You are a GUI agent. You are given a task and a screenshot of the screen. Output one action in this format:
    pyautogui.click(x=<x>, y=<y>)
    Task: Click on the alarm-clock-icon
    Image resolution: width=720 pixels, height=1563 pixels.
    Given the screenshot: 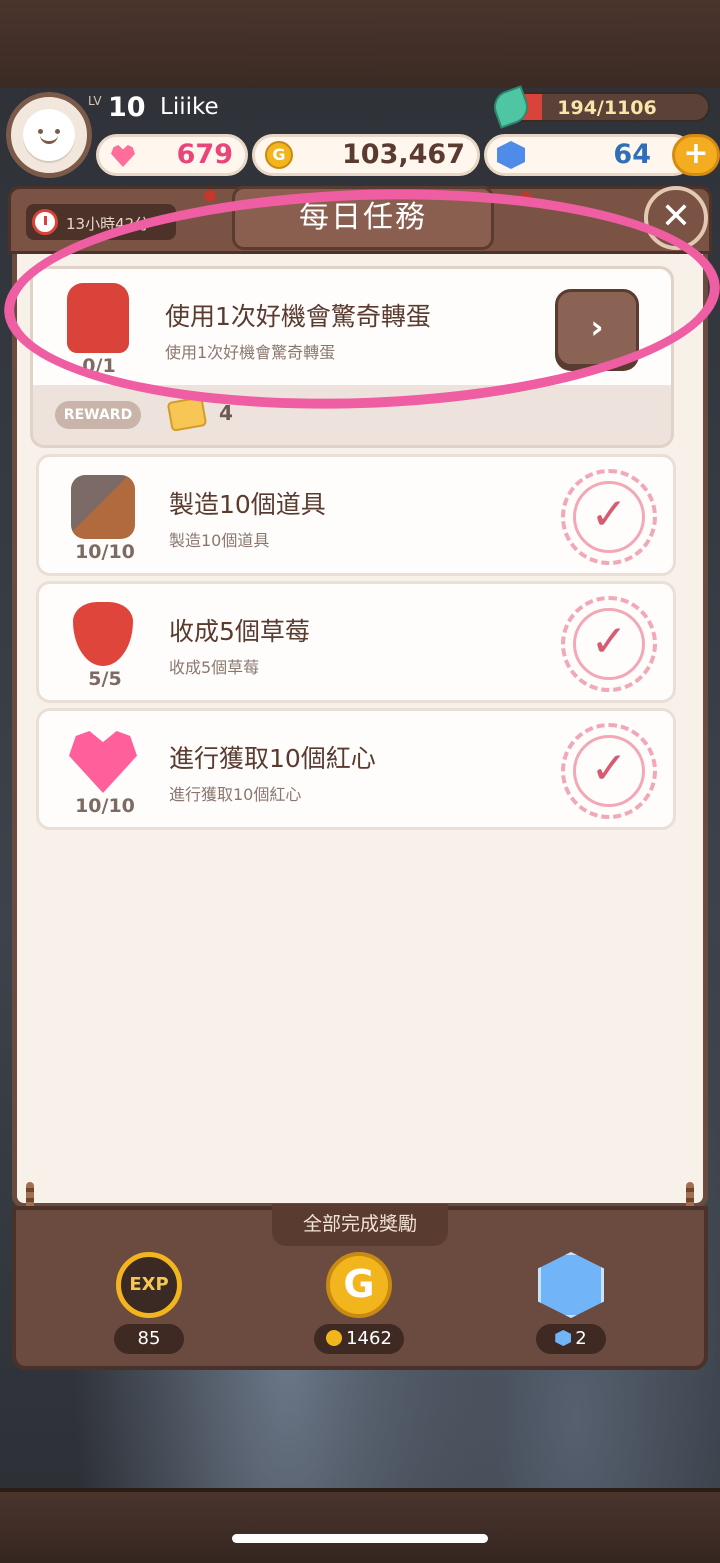 What is the action you would take?
    pyautogui.click(x=45, y=222)
    